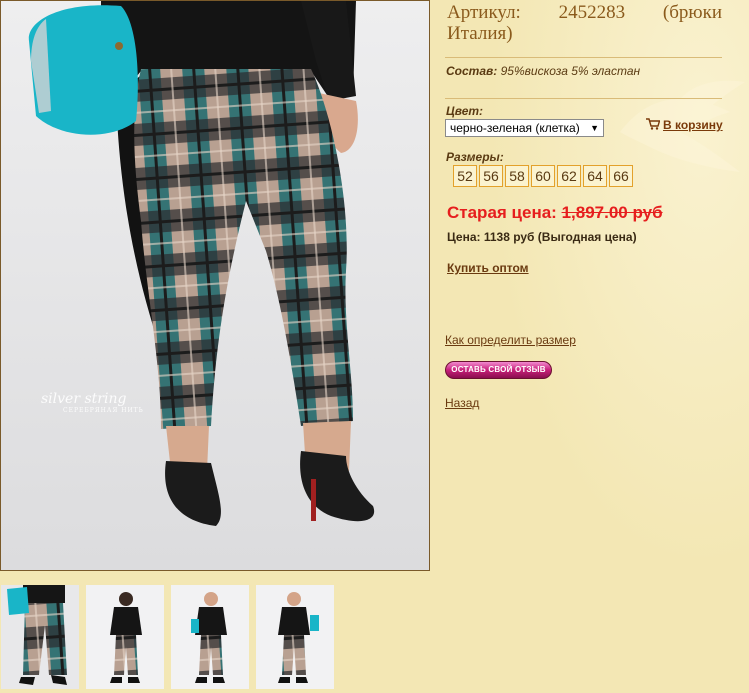 The image size is (749, 693). Describe the element at coordinates (472, 71) in the screenshot. I see `composition-label: Состав:` at that location.